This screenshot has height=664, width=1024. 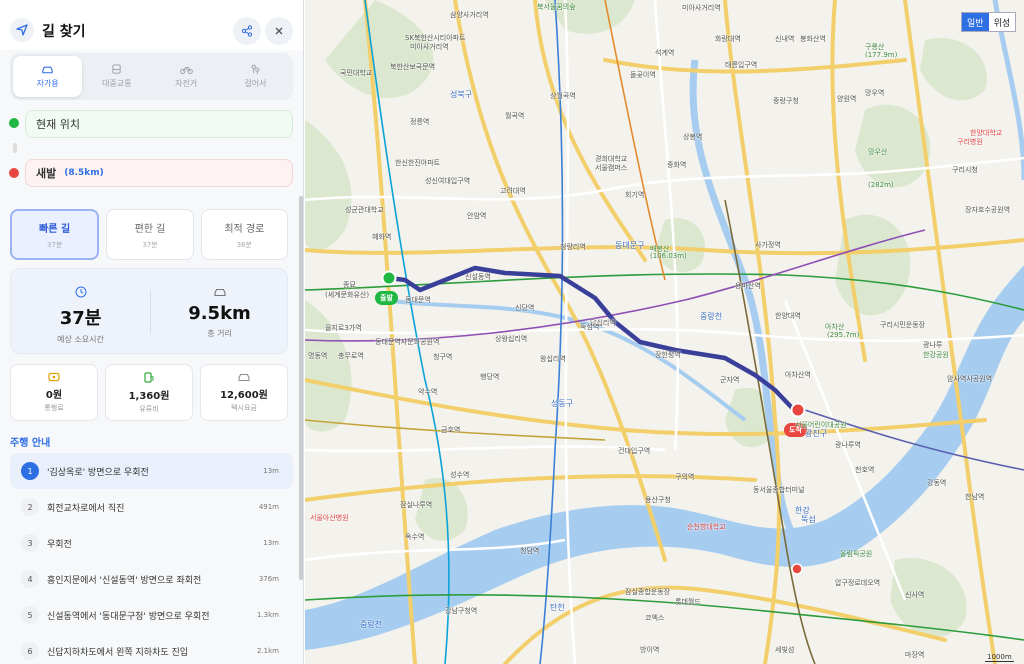 What do you see at coordinates (676, 165) in the screenshot?
I see `map-place-label: 중화역` at bounding box center [676, 165].